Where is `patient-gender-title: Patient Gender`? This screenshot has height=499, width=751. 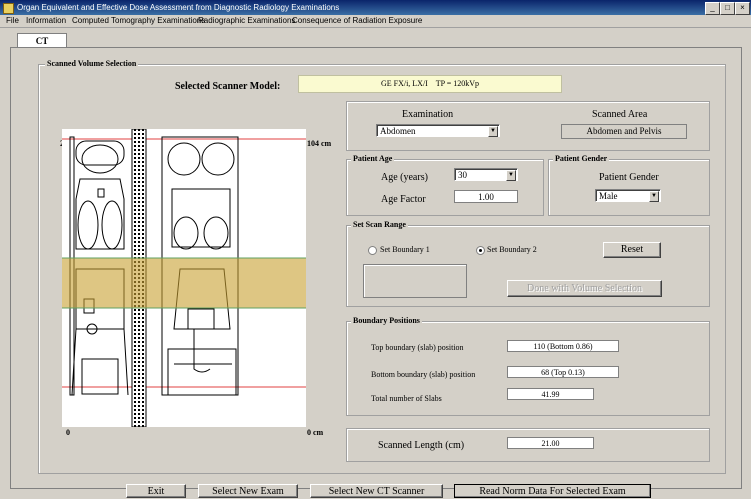 patient-gender-title: Patient Gender is located at coordinates (581, 158).